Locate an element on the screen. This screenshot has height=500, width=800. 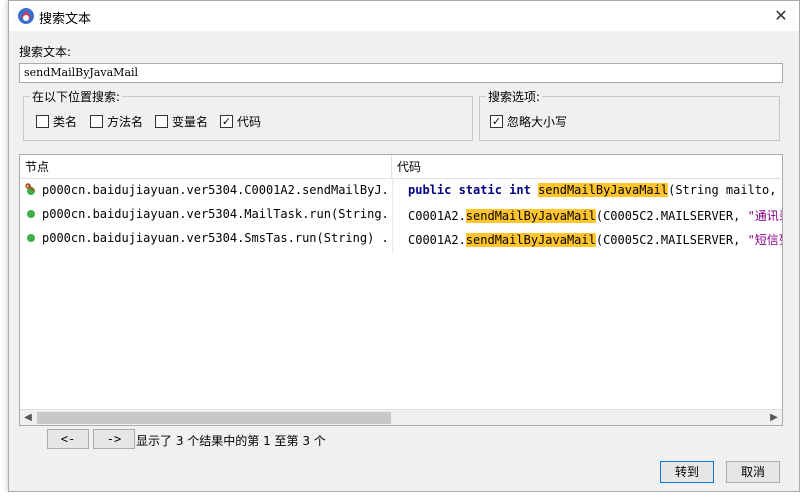
checkbox-code: ✓ 代码 is located at coordinates (240, 121).